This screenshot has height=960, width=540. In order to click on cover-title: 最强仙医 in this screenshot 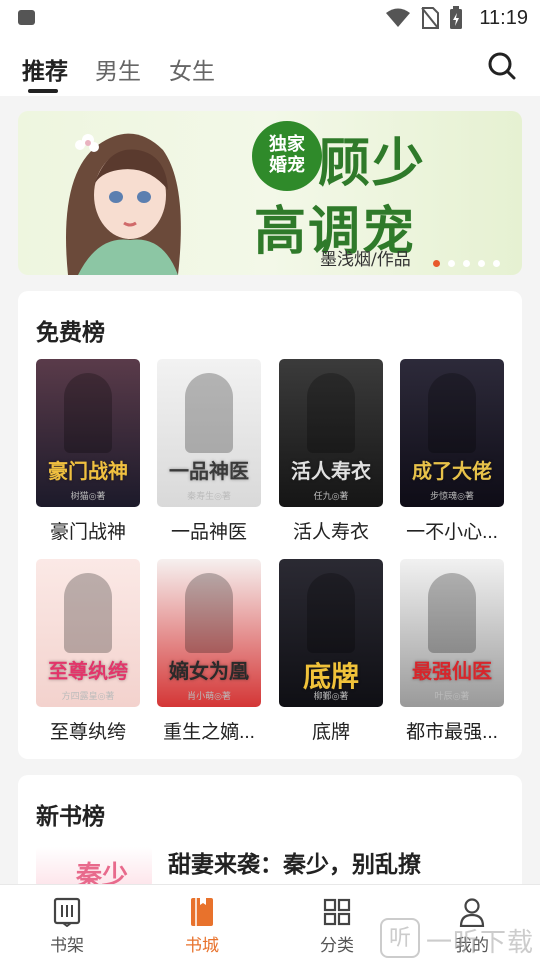, I will do `click(452, 671)`.